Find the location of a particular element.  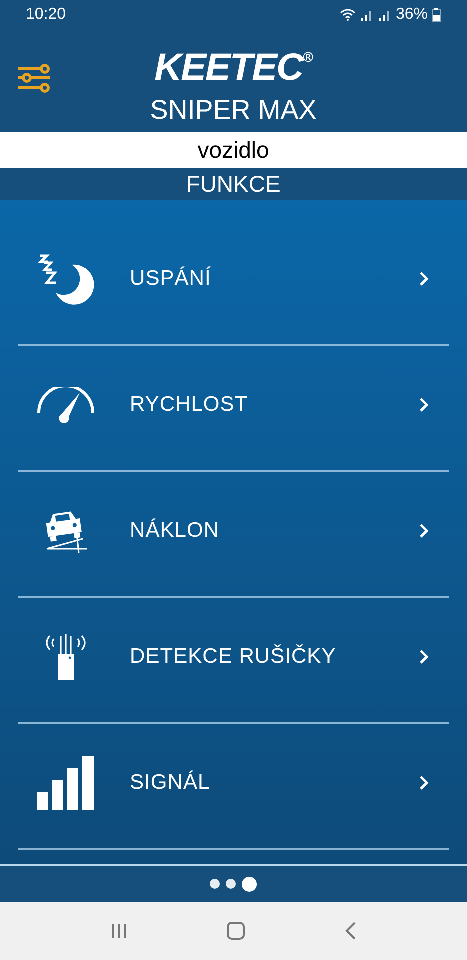

vehicle-label: vozidlo is located at coordinates (233, 150).